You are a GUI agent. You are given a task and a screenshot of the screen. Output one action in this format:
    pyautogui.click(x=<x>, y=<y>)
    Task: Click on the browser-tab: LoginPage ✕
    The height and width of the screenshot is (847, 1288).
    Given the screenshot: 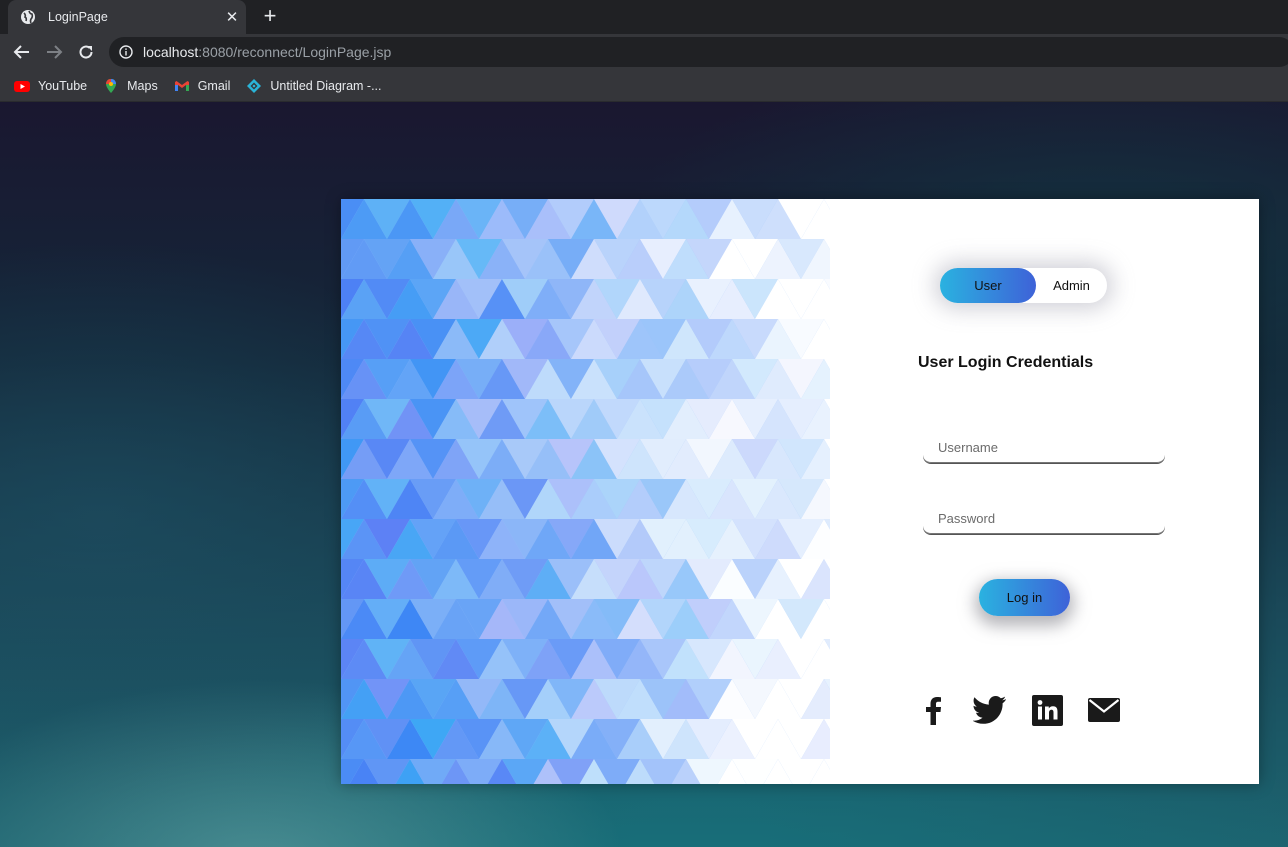 What is the action you would take?
    pyautogui.click(x=127, y=17)
    